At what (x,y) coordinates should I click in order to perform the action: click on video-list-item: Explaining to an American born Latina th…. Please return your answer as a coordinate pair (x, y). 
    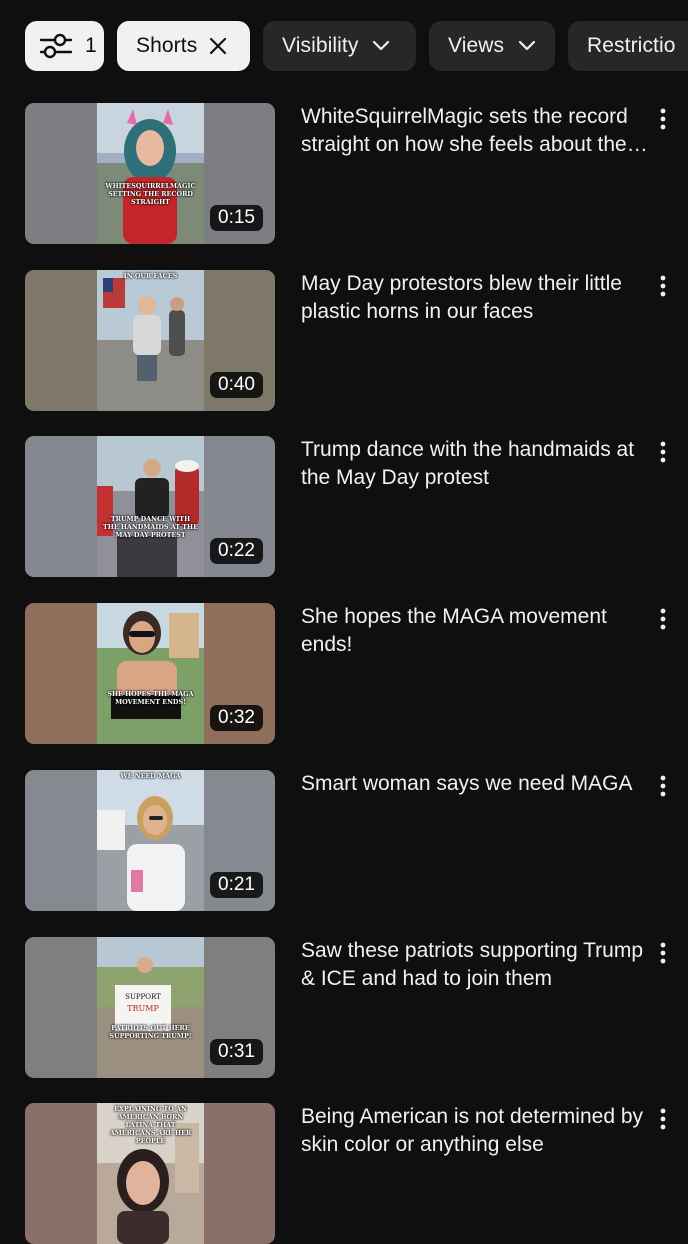
    Looking at the image, I should click on (356, 1173).